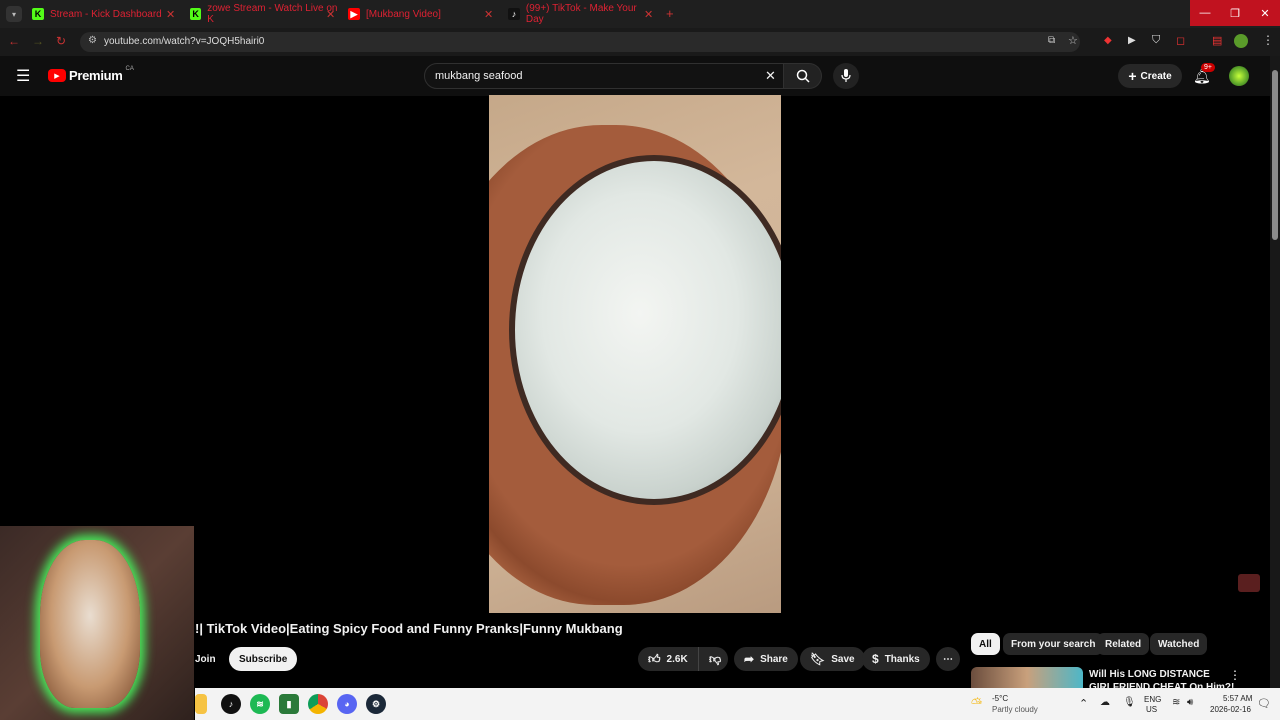 The width and height of the screenshot is (1280, 720). What do you see at coordinates (985, 644) in the screenshot?
I see `chip-all: All` at bounding box center [985, 644].